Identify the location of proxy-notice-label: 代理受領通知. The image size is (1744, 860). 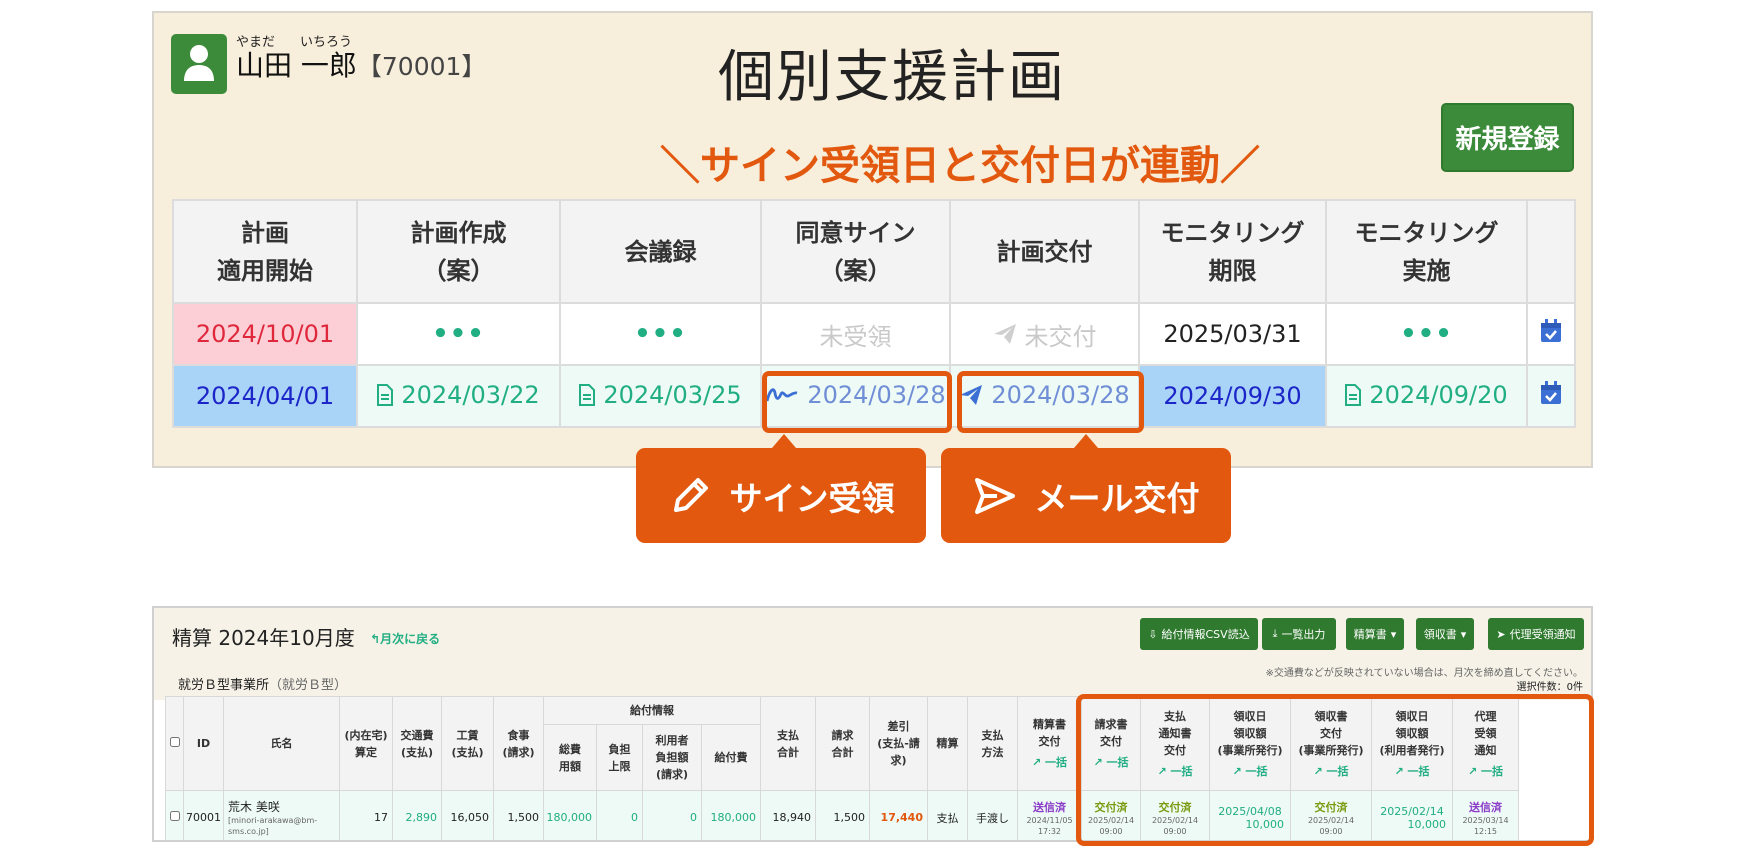
(1542, 634).